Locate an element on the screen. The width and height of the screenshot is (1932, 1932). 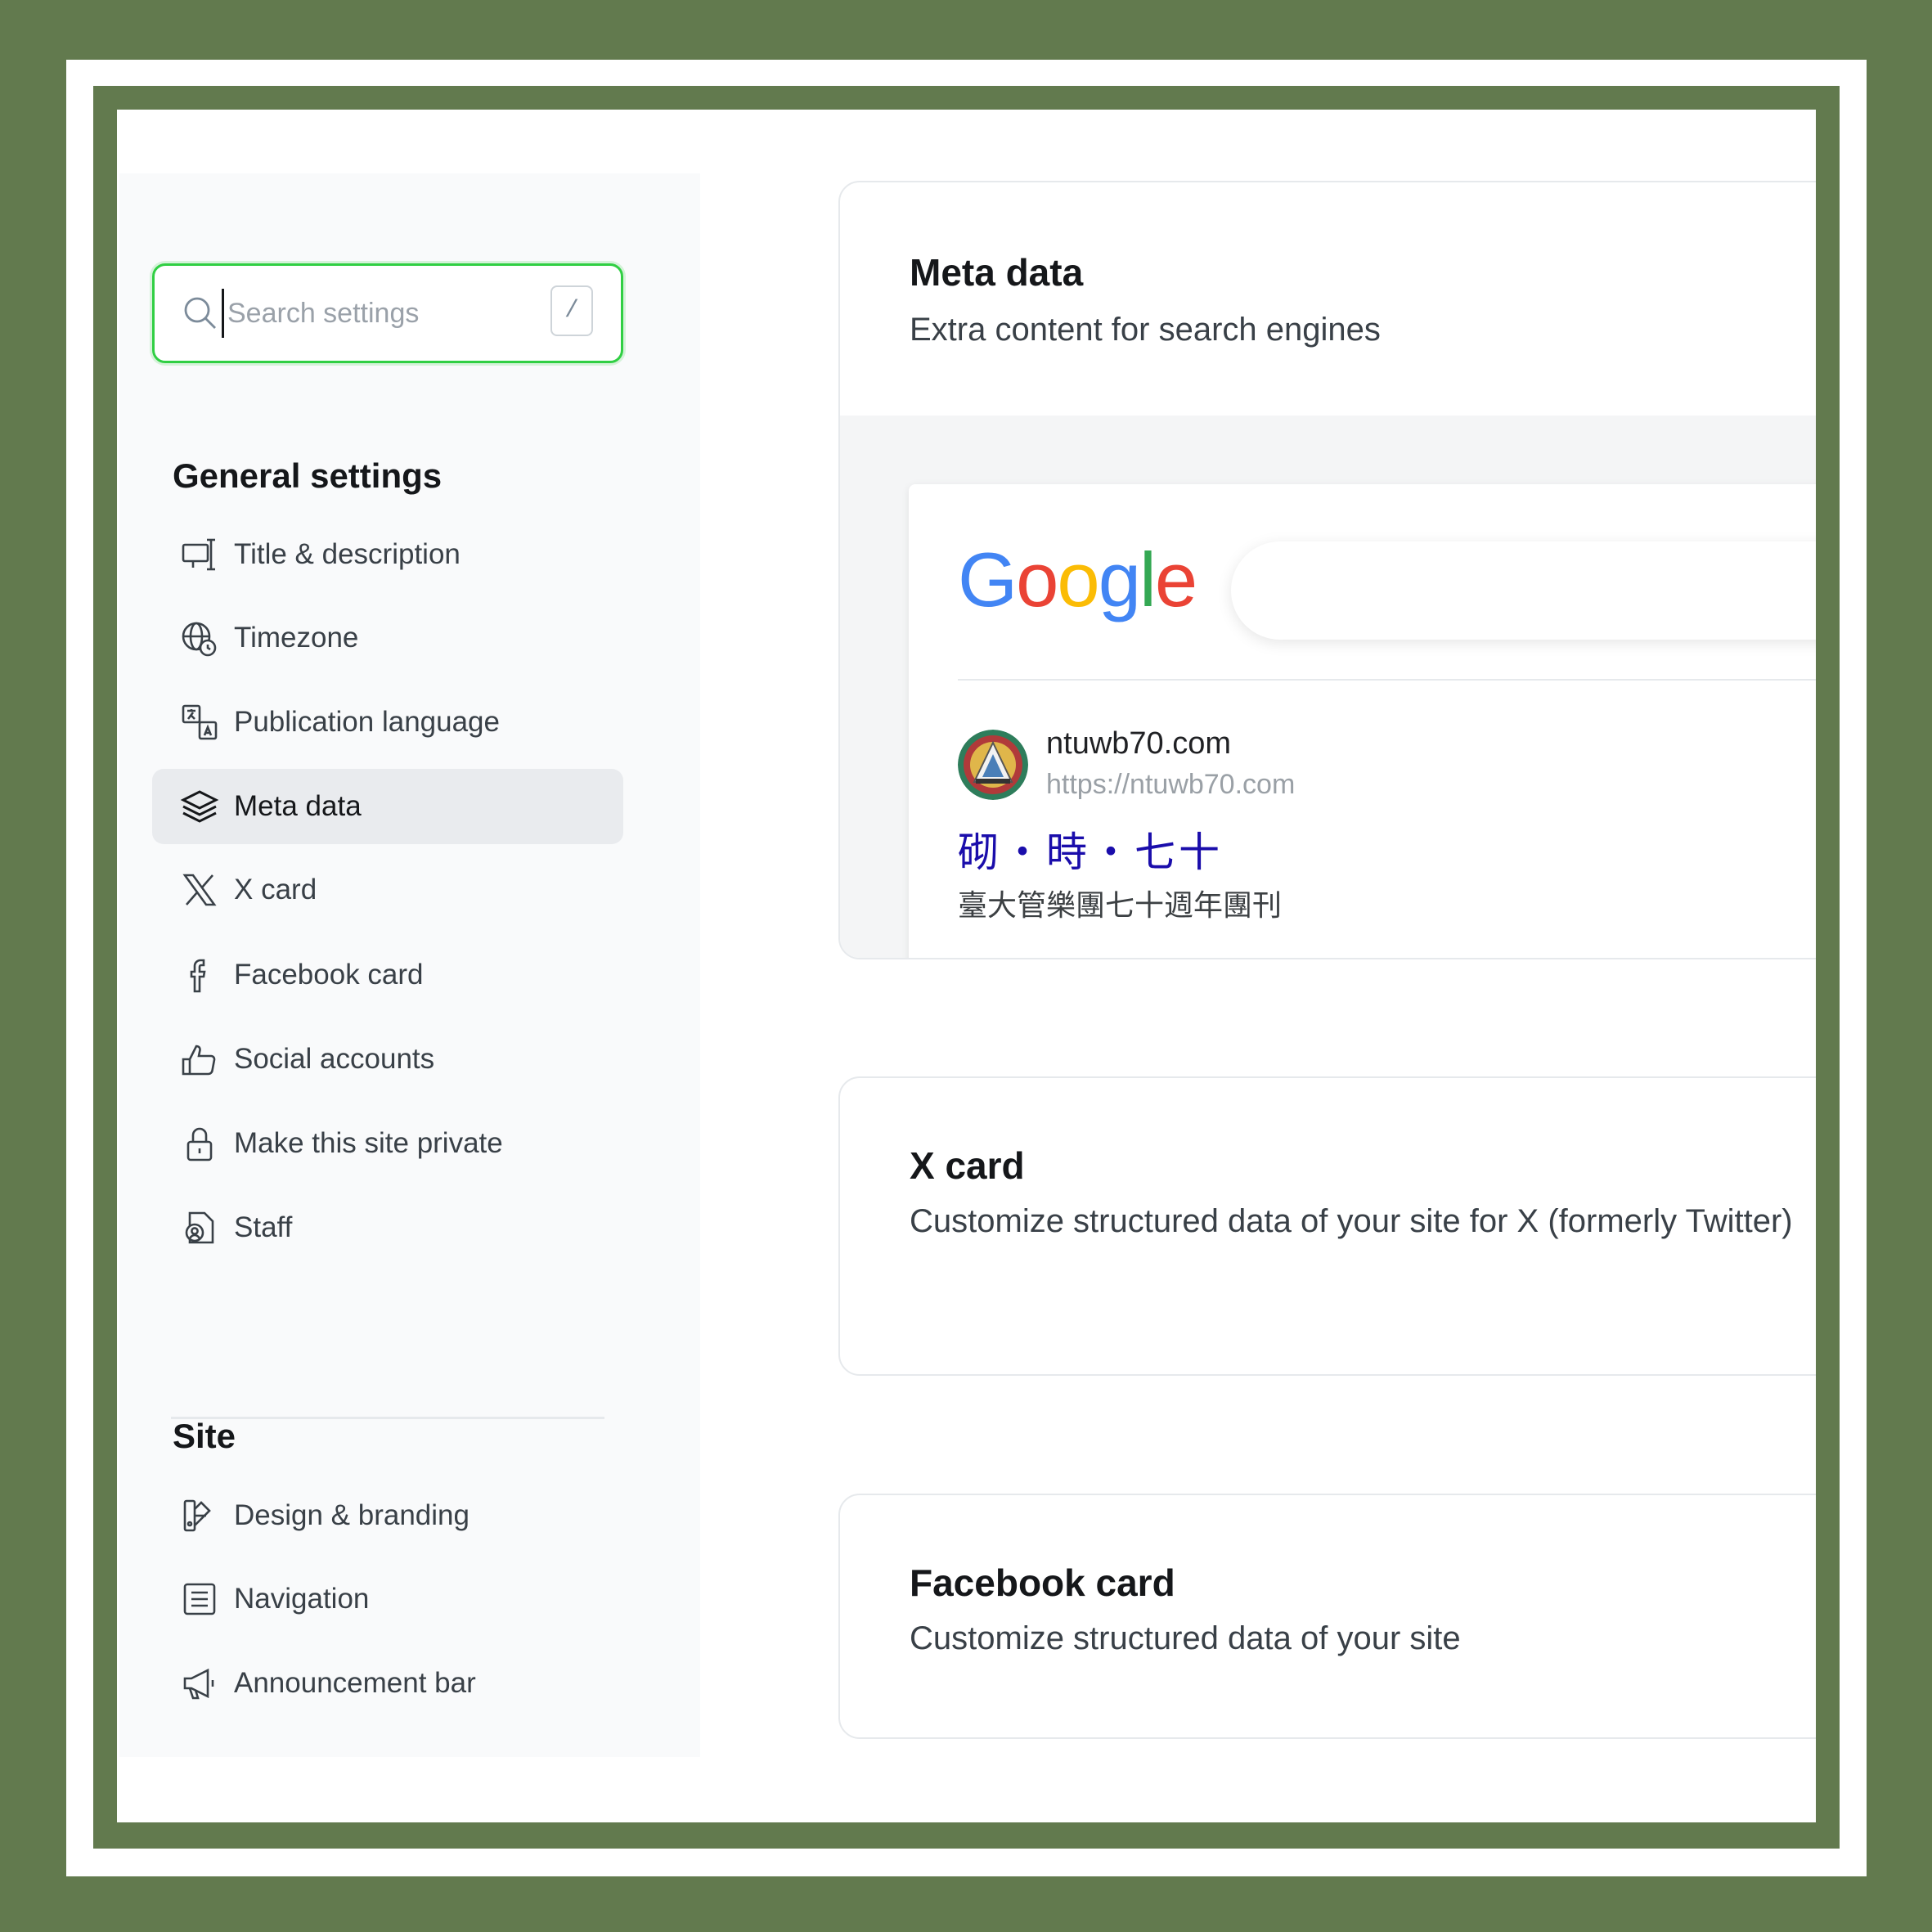
meta-data-description: Extra content for search engines is located at coordinates (1146, 330).